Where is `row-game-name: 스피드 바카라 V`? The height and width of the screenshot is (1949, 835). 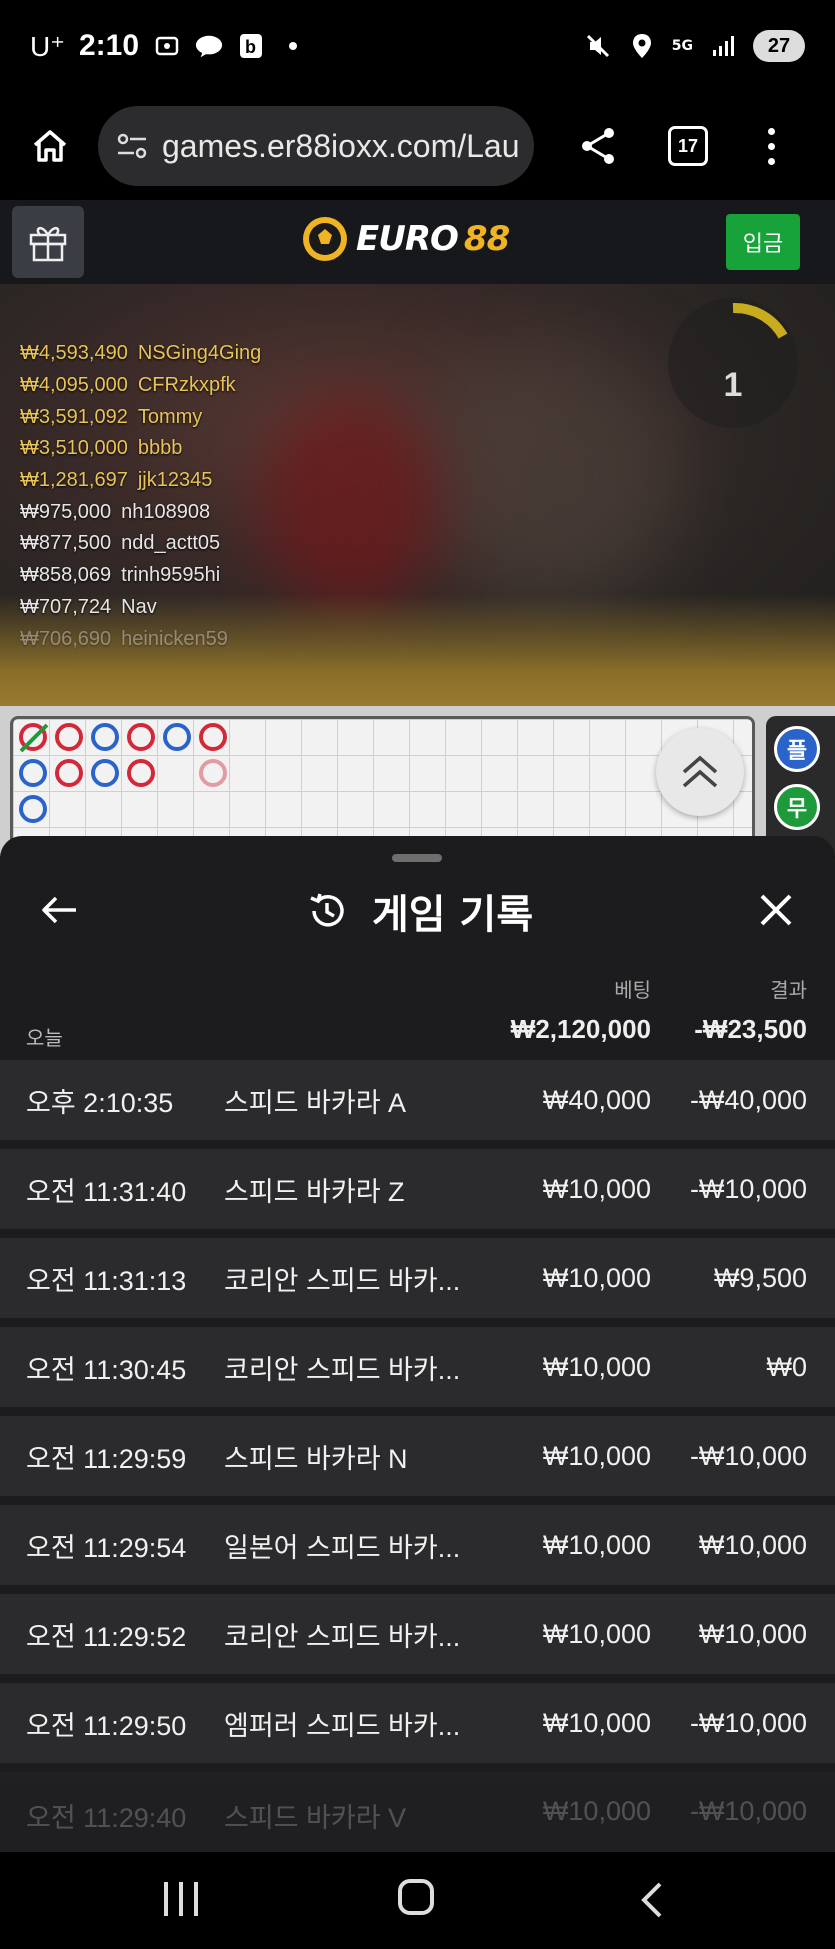 row-game-name: 스피드 바카라 V is located at coordinates (315, 1818).